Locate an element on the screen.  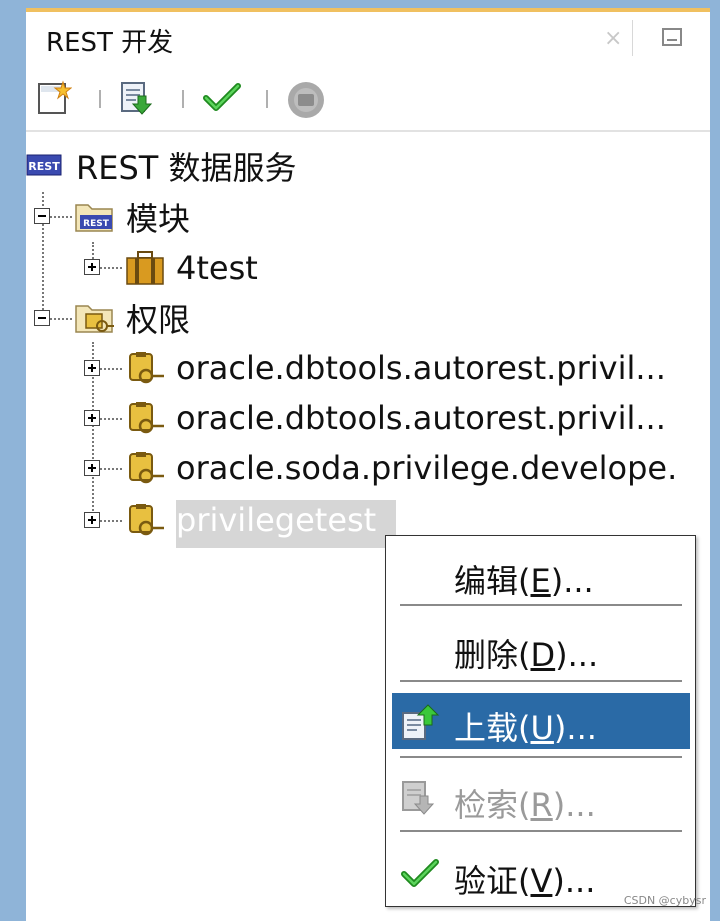
connection-icon is located at coordinates (306, 100).